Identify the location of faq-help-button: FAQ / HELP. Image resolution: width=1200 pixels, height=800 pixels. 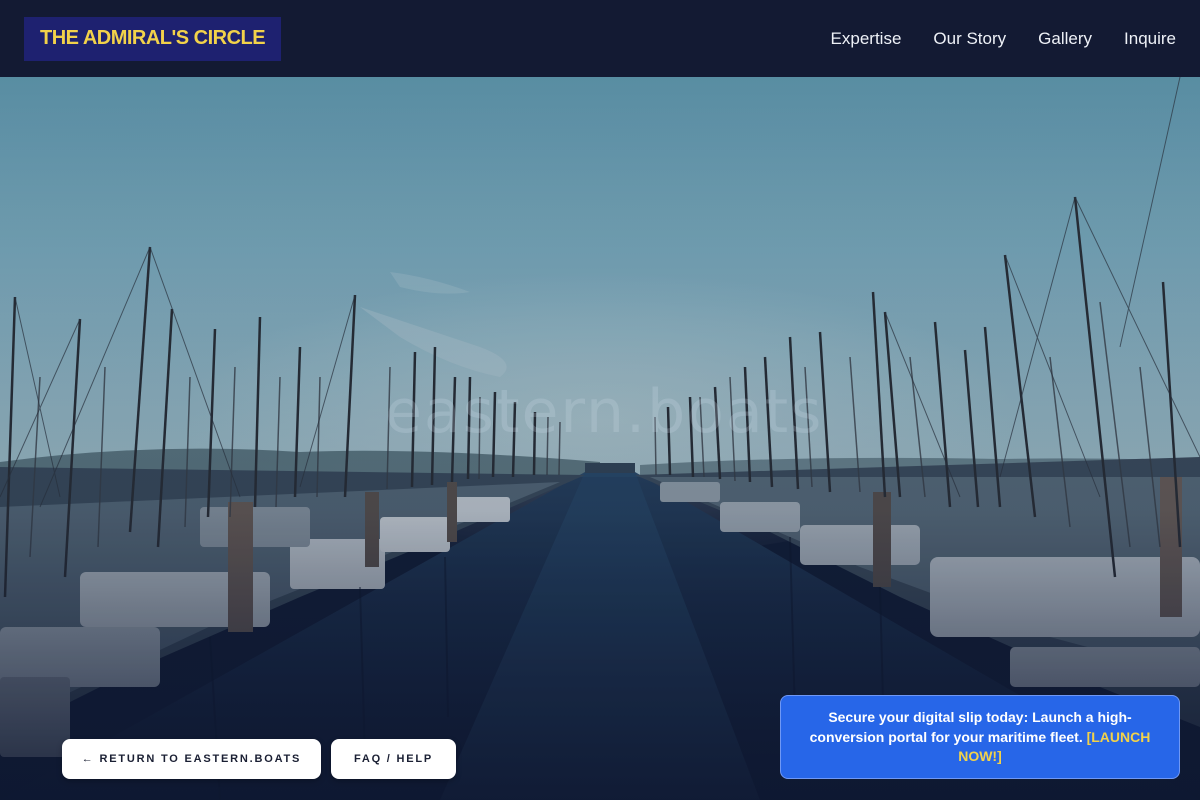
(393, 759).